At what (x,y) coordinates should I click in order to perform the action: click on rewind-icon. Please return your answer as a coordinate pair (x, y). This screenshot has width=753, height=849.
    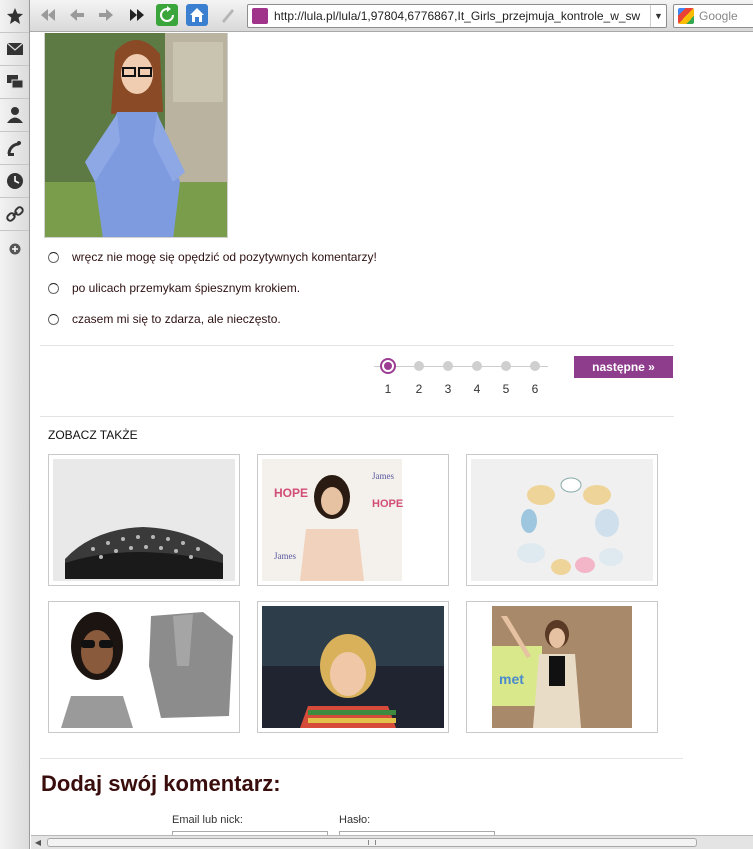
    Looking at the image, I should click on (48, 15).